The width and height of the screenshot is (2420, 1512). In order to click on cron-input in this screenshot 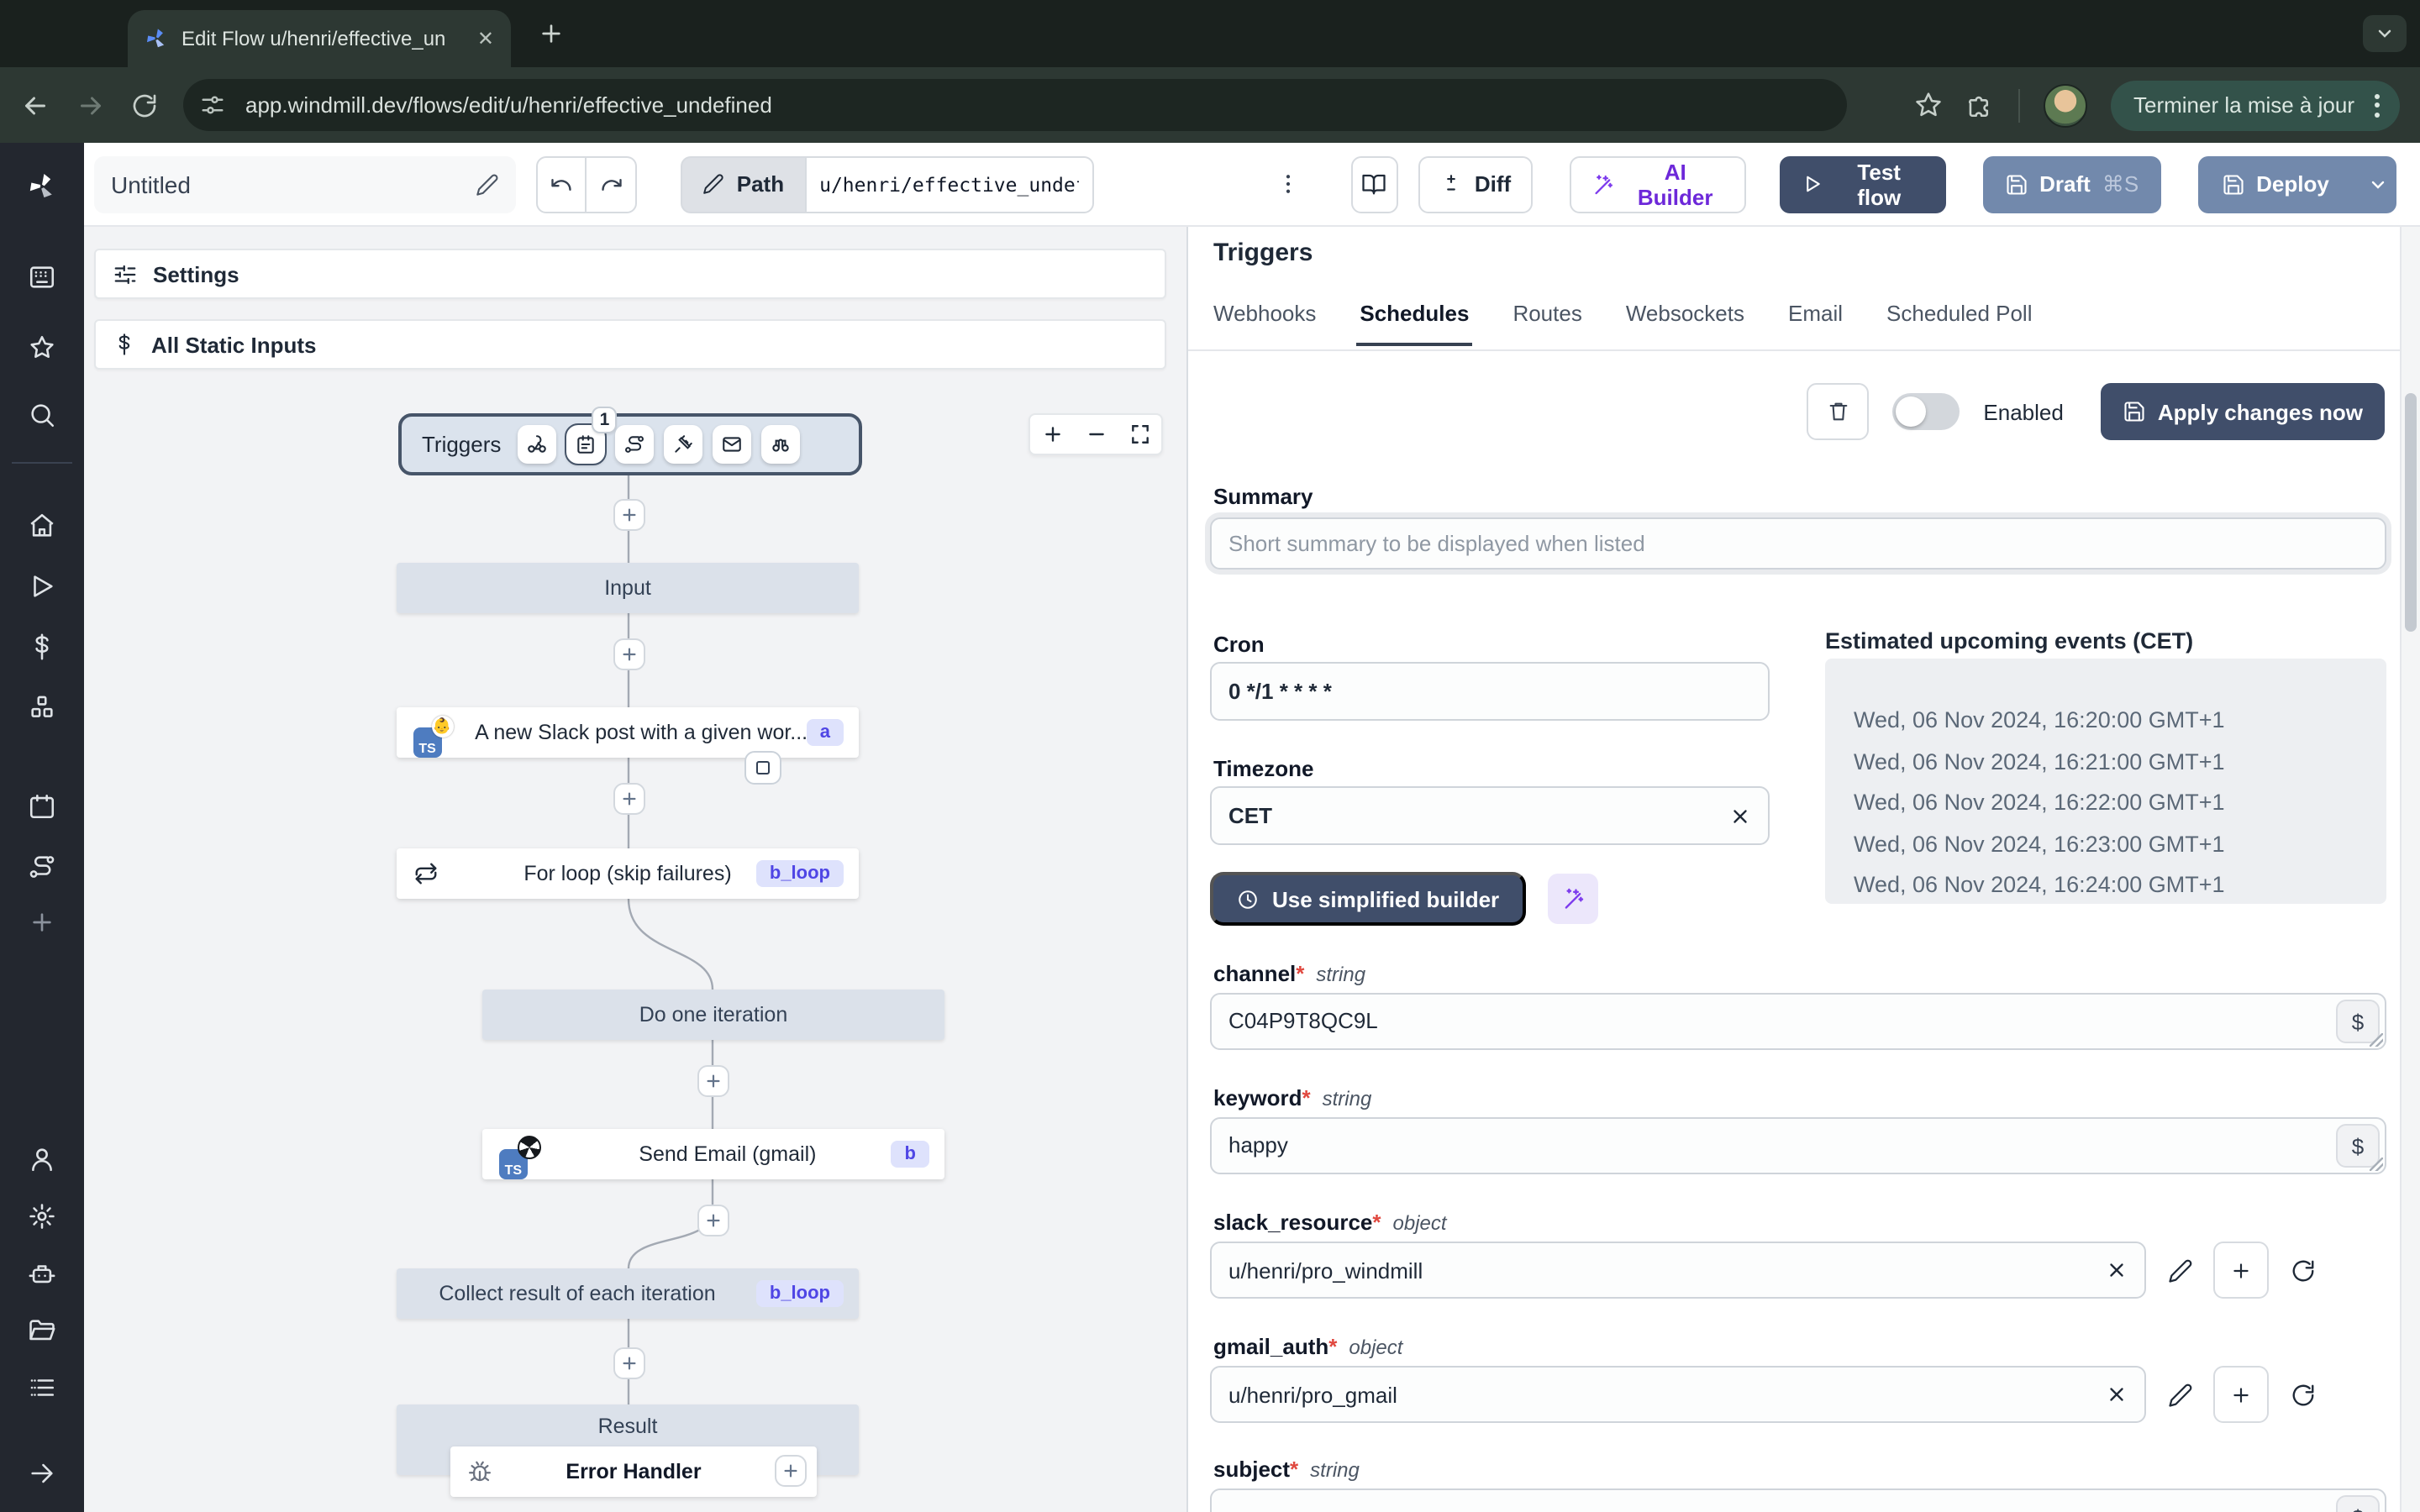, I will do `click(1490, 691)`.